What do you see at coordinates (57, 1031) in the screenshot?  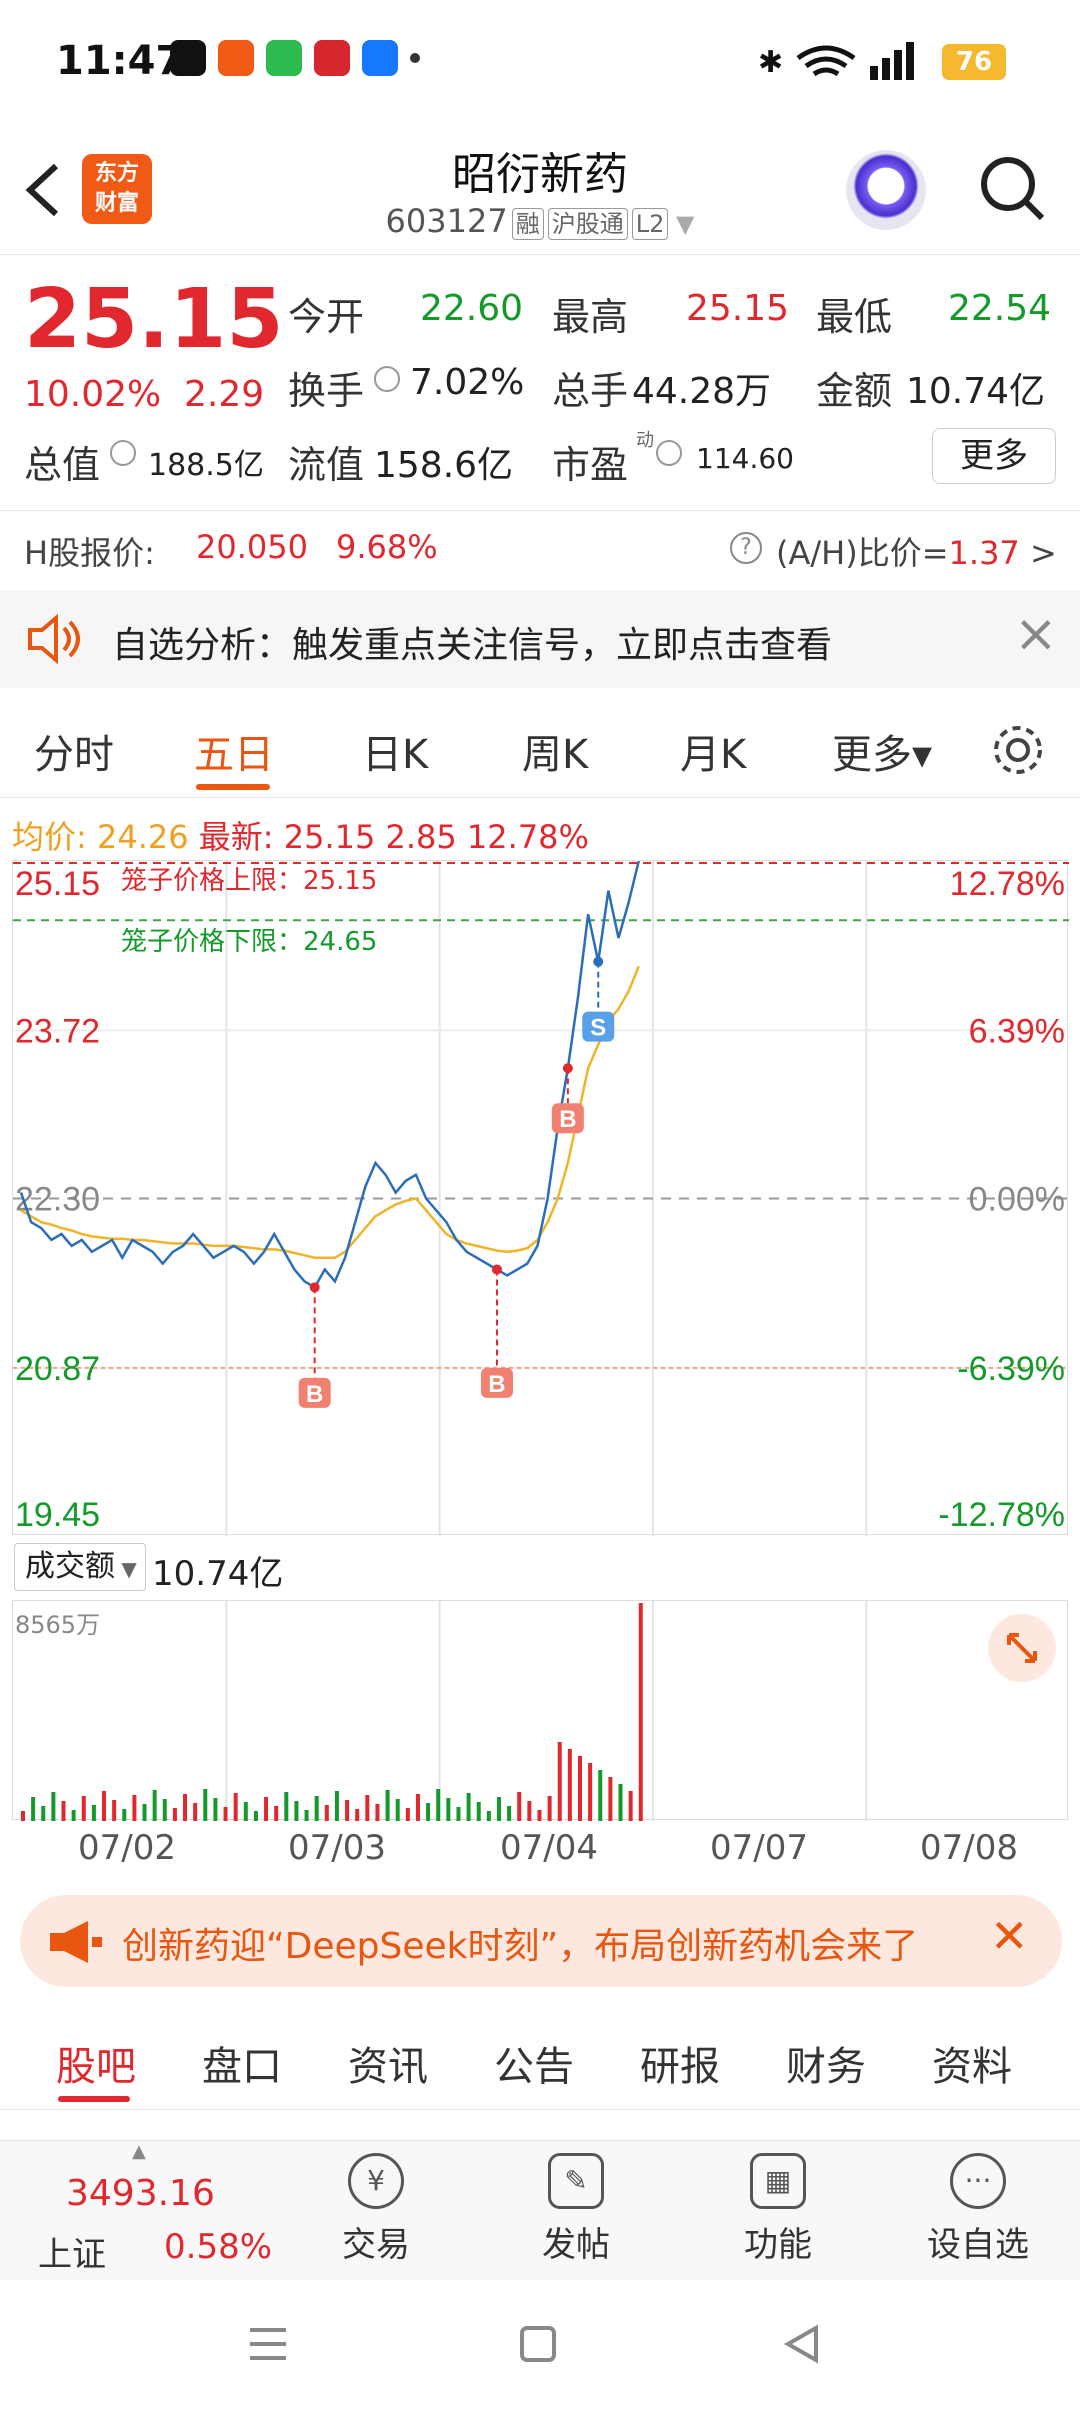 I see `price-tick: 23.72` at bounding box center [57, 1031].